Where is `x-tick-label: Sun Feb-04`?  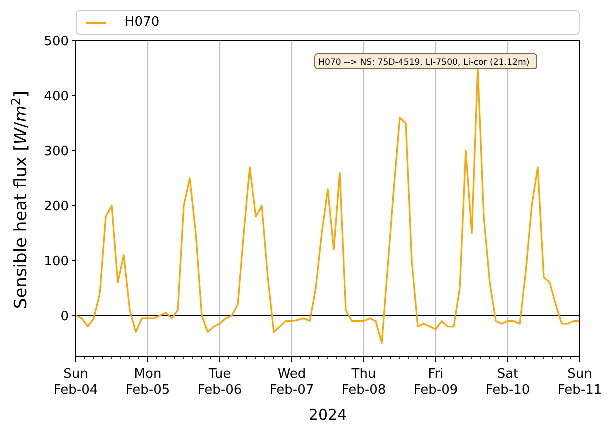 x-tick-label: Sun Feb-04 is located at coordinates (76, 382).